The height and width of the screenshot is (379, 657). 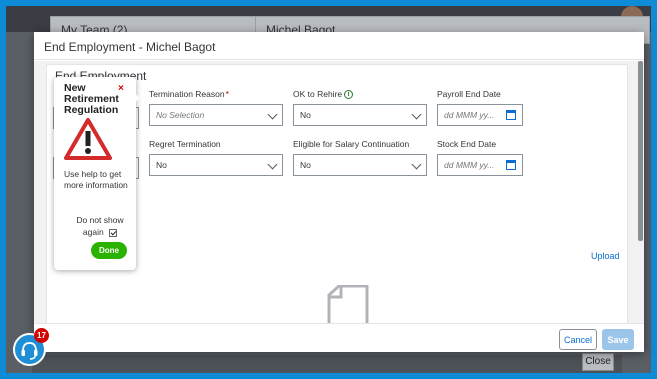 I want to click on termination-reason-label: Termination Reason, so click(x=187, y=94).